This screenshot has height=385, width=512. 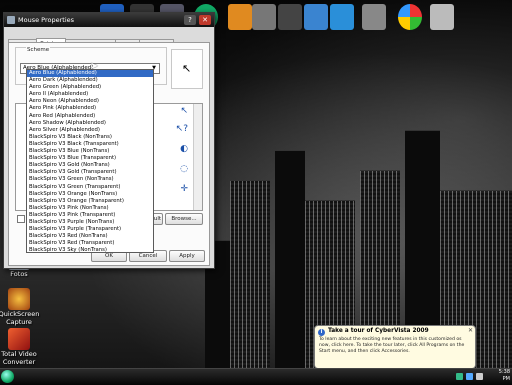 I want to click on taskbar: 5:38 PM, so click(x=256, y=376).